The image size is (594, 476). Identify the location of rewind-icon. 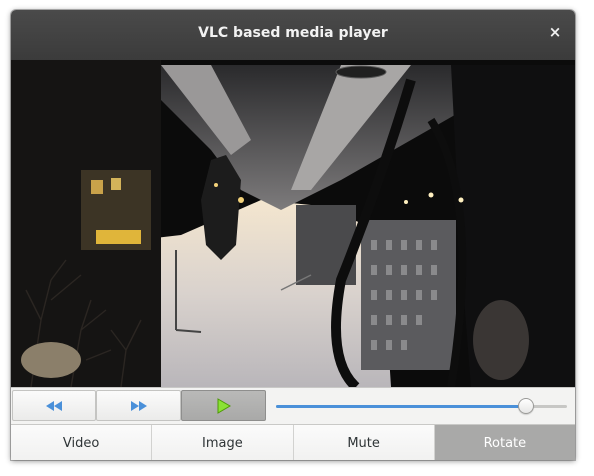
(54, 405).